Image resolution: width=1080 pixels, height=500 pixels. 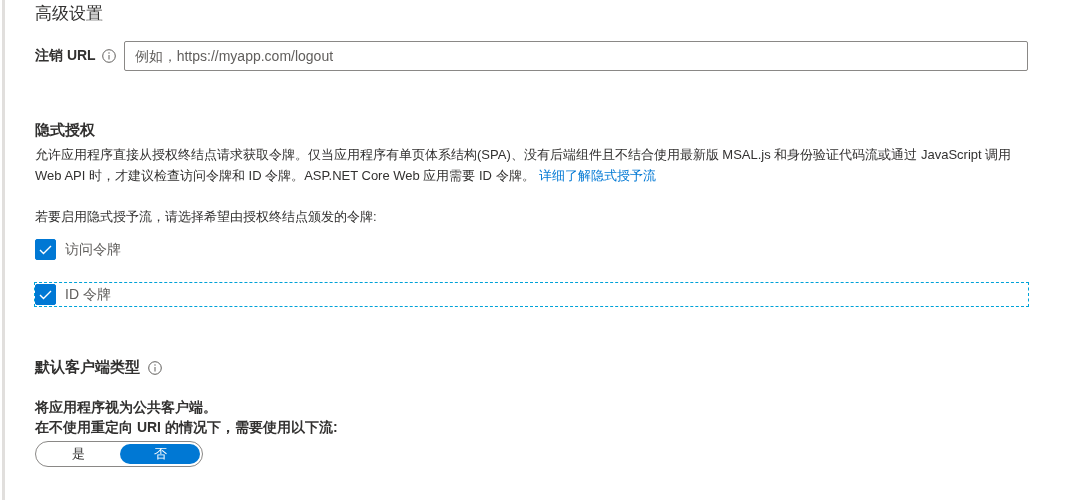 I want to click on toggle-option: 是, so click(x=78, y=454).